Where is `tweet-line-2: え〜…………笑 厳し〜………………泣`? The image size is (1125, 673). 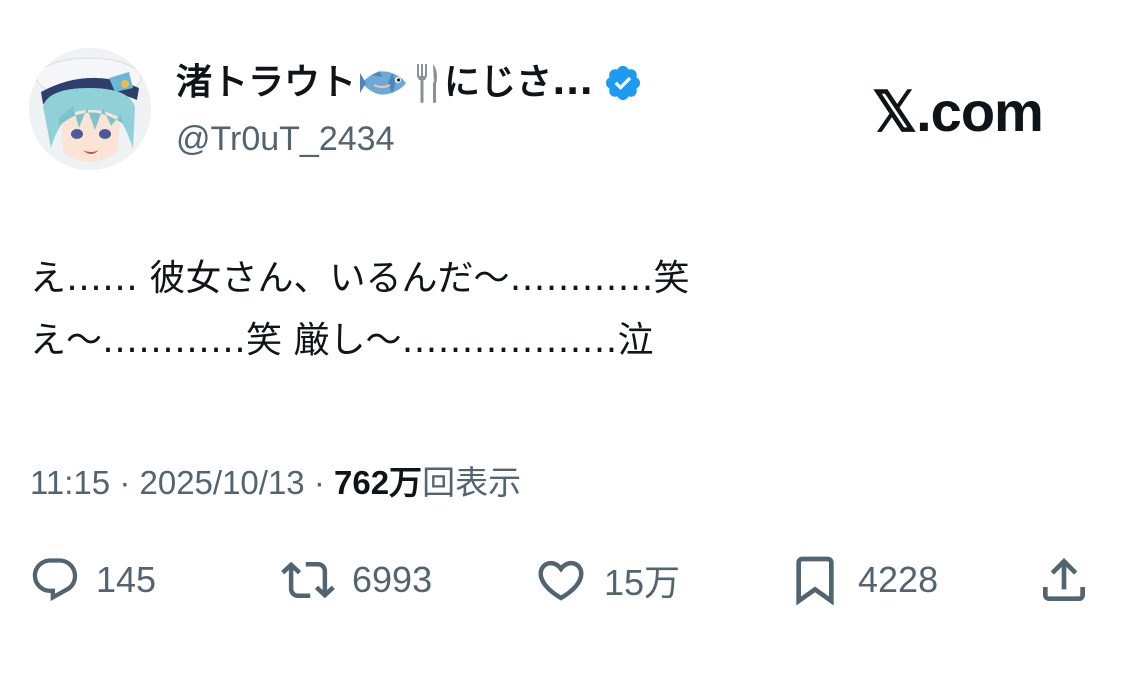 tweet-line-2: え〜…………笑 厳し〜………………泣 is located at coordinates (342, 340).